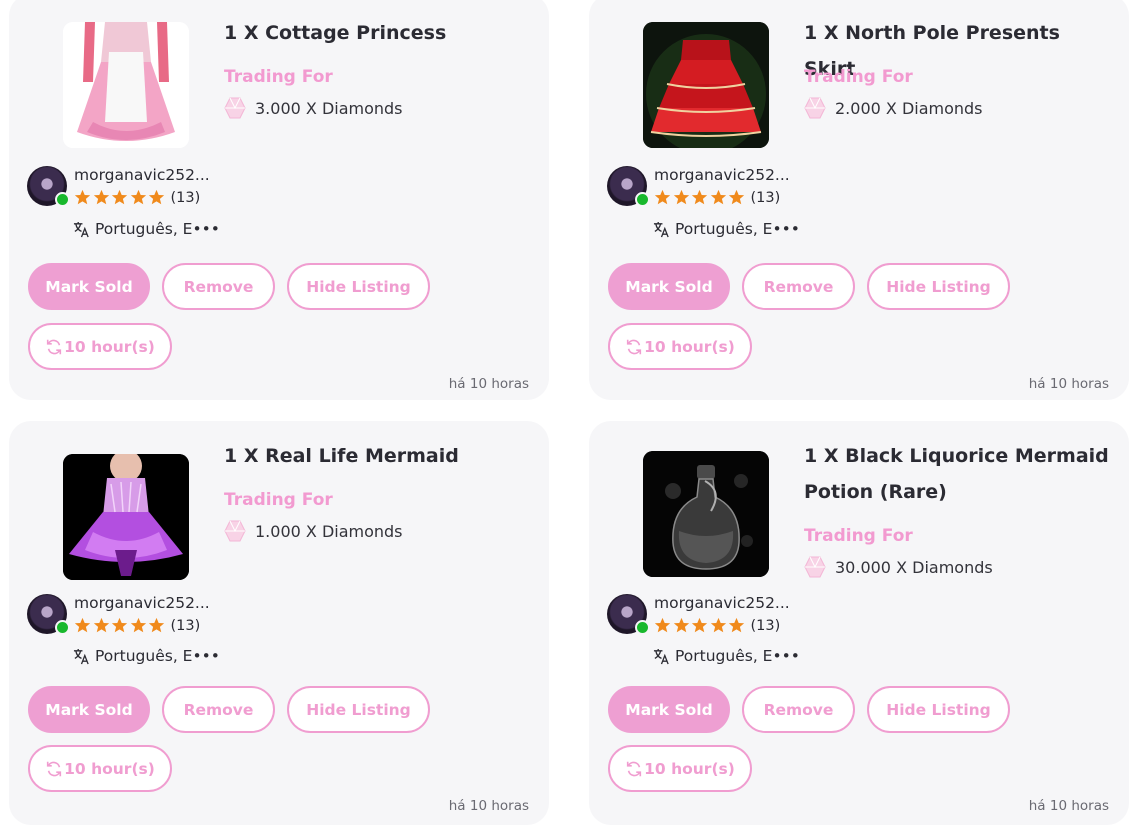 This screenshot has width=1135, height=829. Describe the element at coordinates (706, 514) in the screenshot. I see `potion-bottle-thumbnail` at that location.